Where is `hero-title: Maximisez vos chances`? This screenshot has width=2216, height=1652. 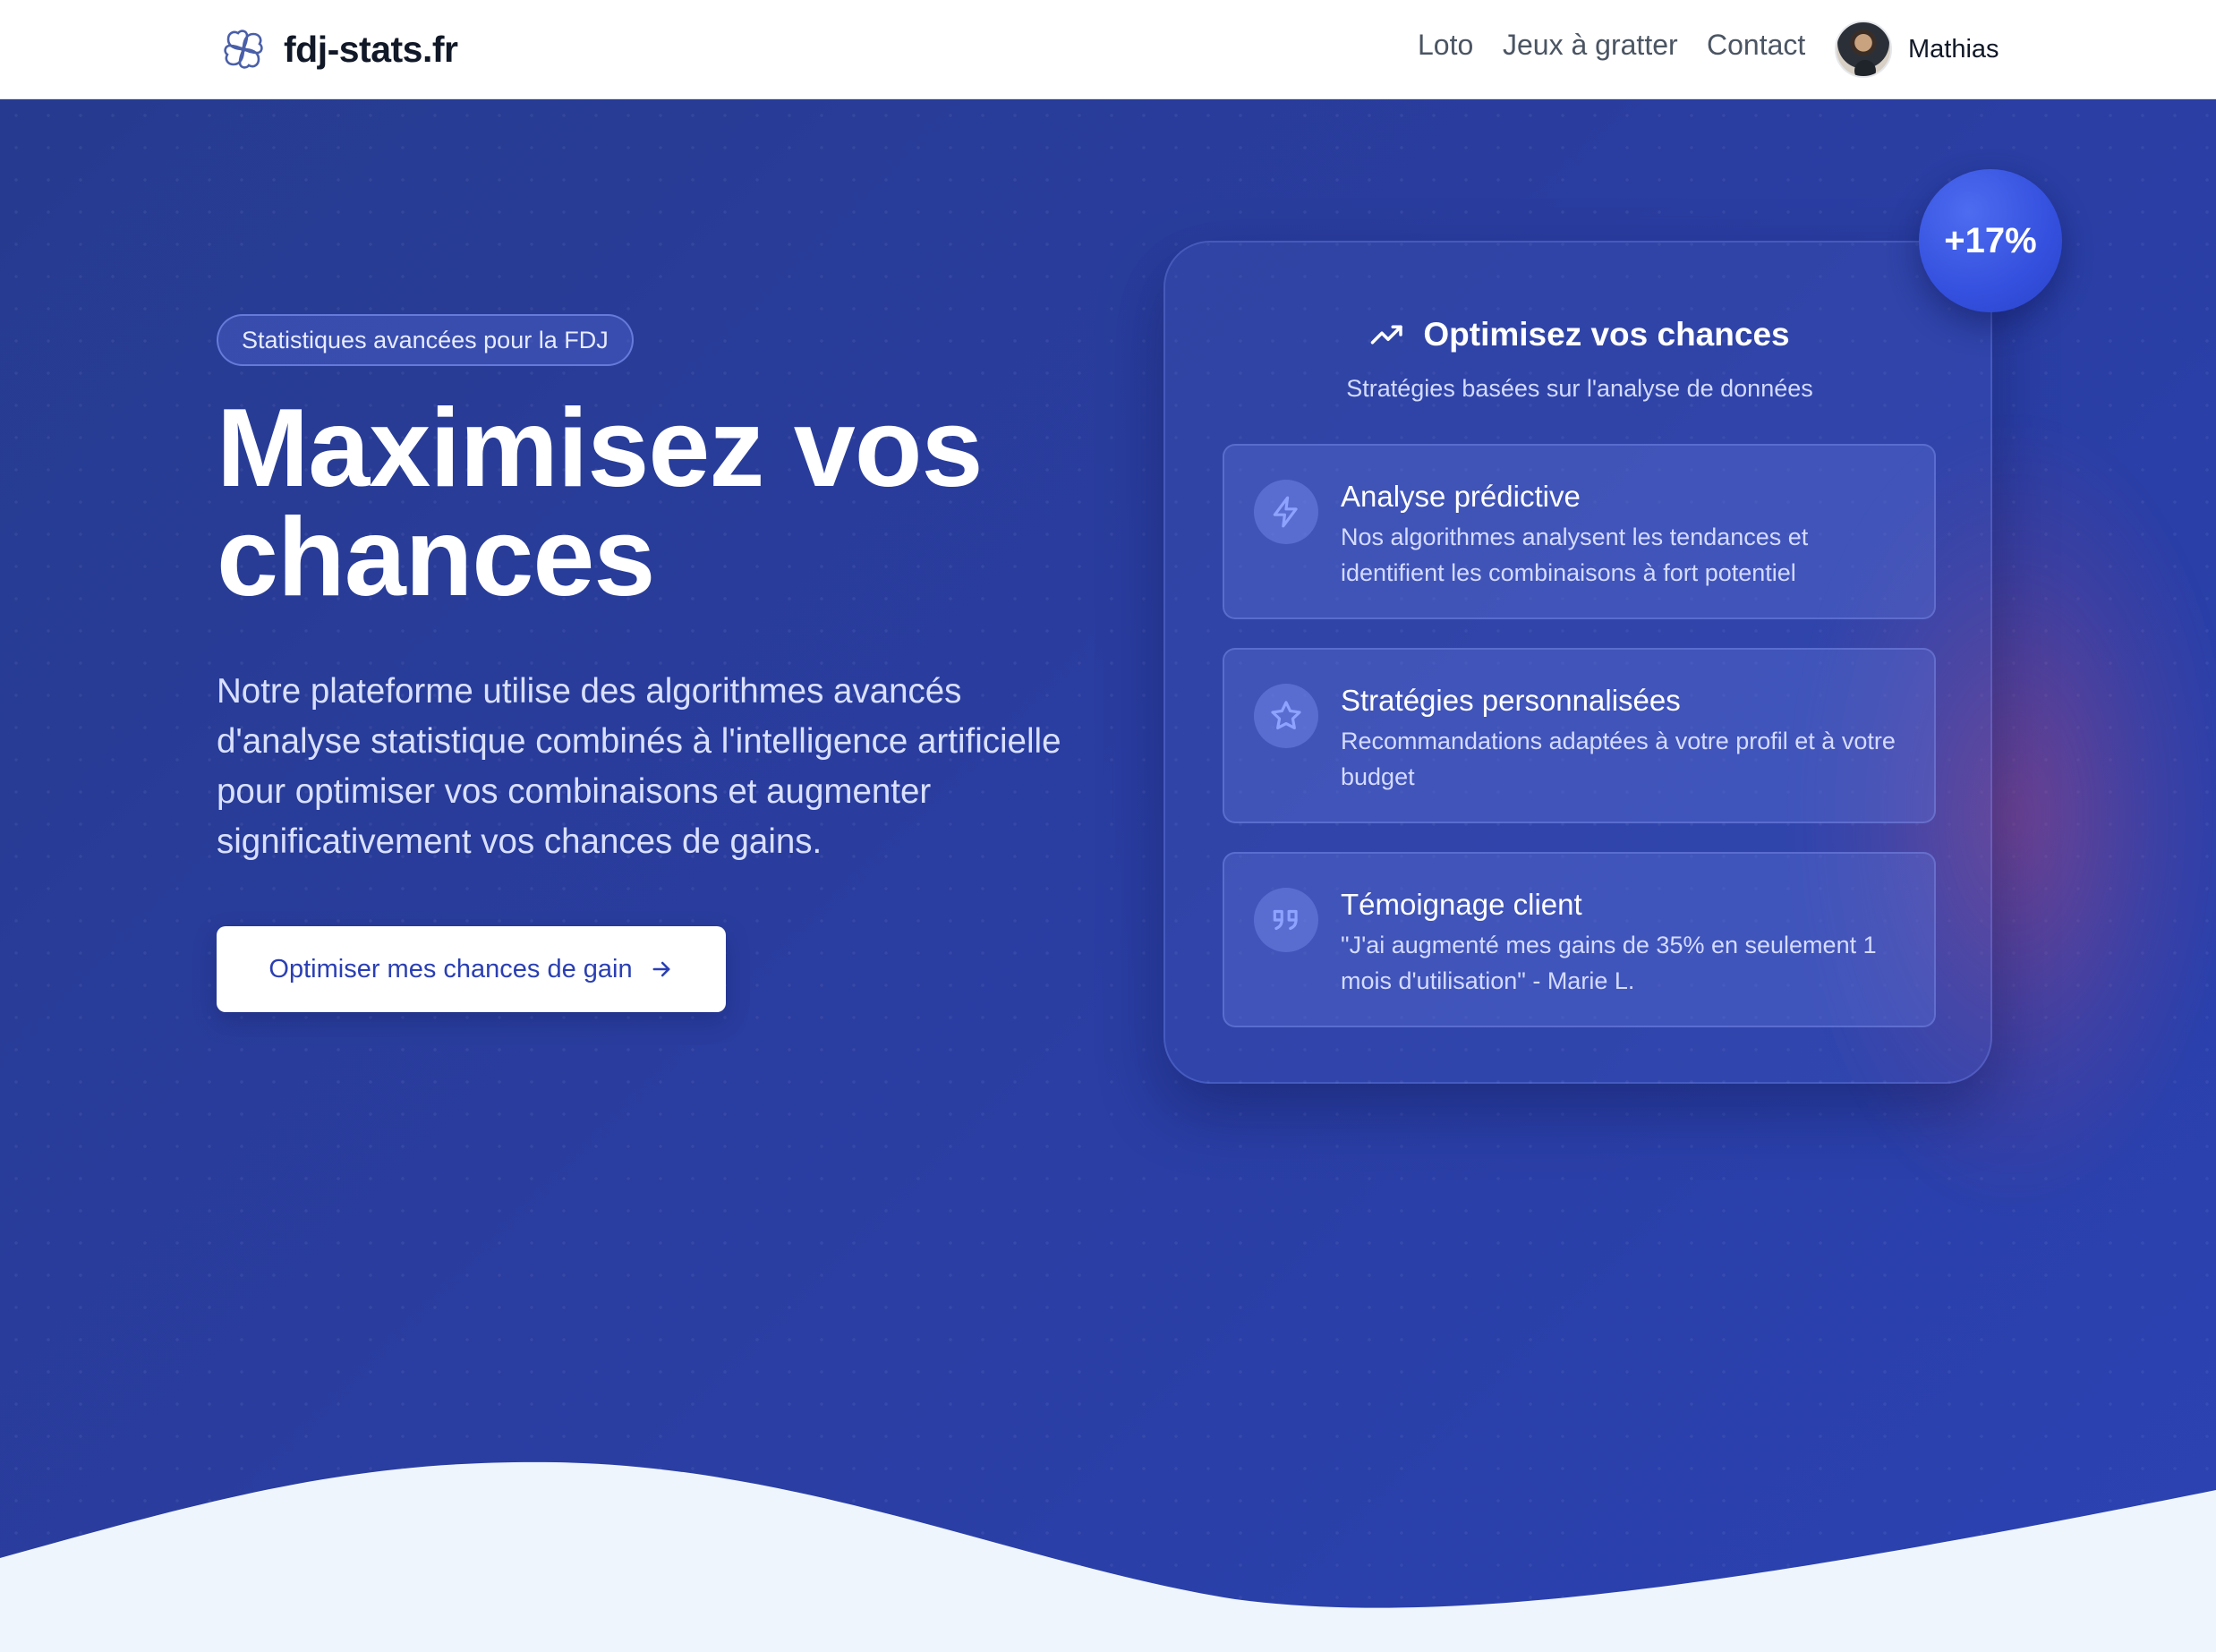
hero-title: Maximisez vos chances is located at coordinates (664, 503).